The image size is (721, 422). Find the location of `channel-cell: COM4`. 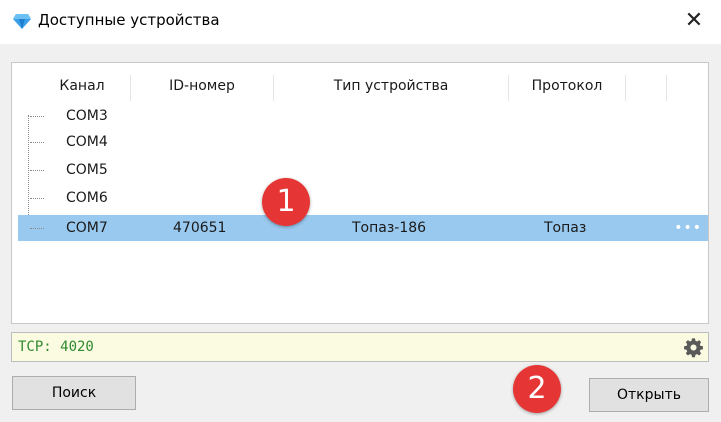

channel-cell: COM4 is located at coordinates (87, 142).